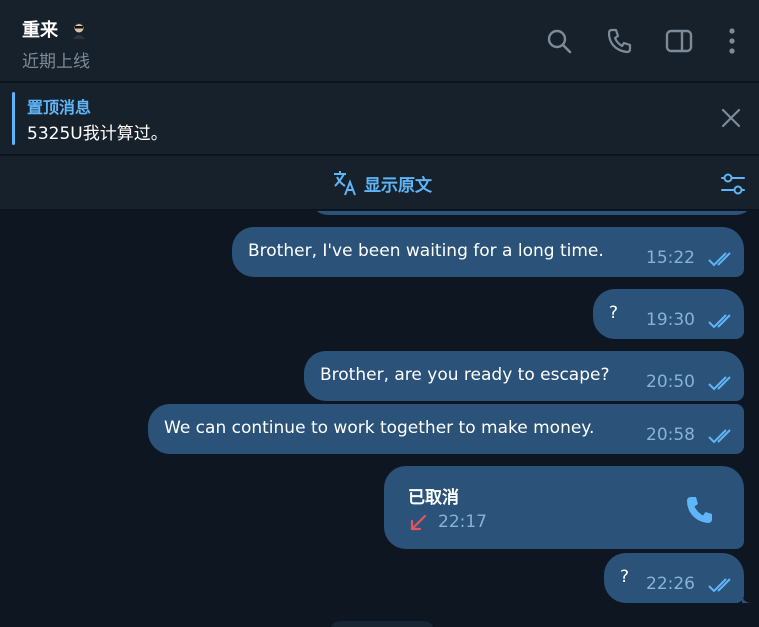  What do you see at coordinates (670, 258) in the screenshot?
I see `message-time: 15:22` at bounding box center [670, 258].